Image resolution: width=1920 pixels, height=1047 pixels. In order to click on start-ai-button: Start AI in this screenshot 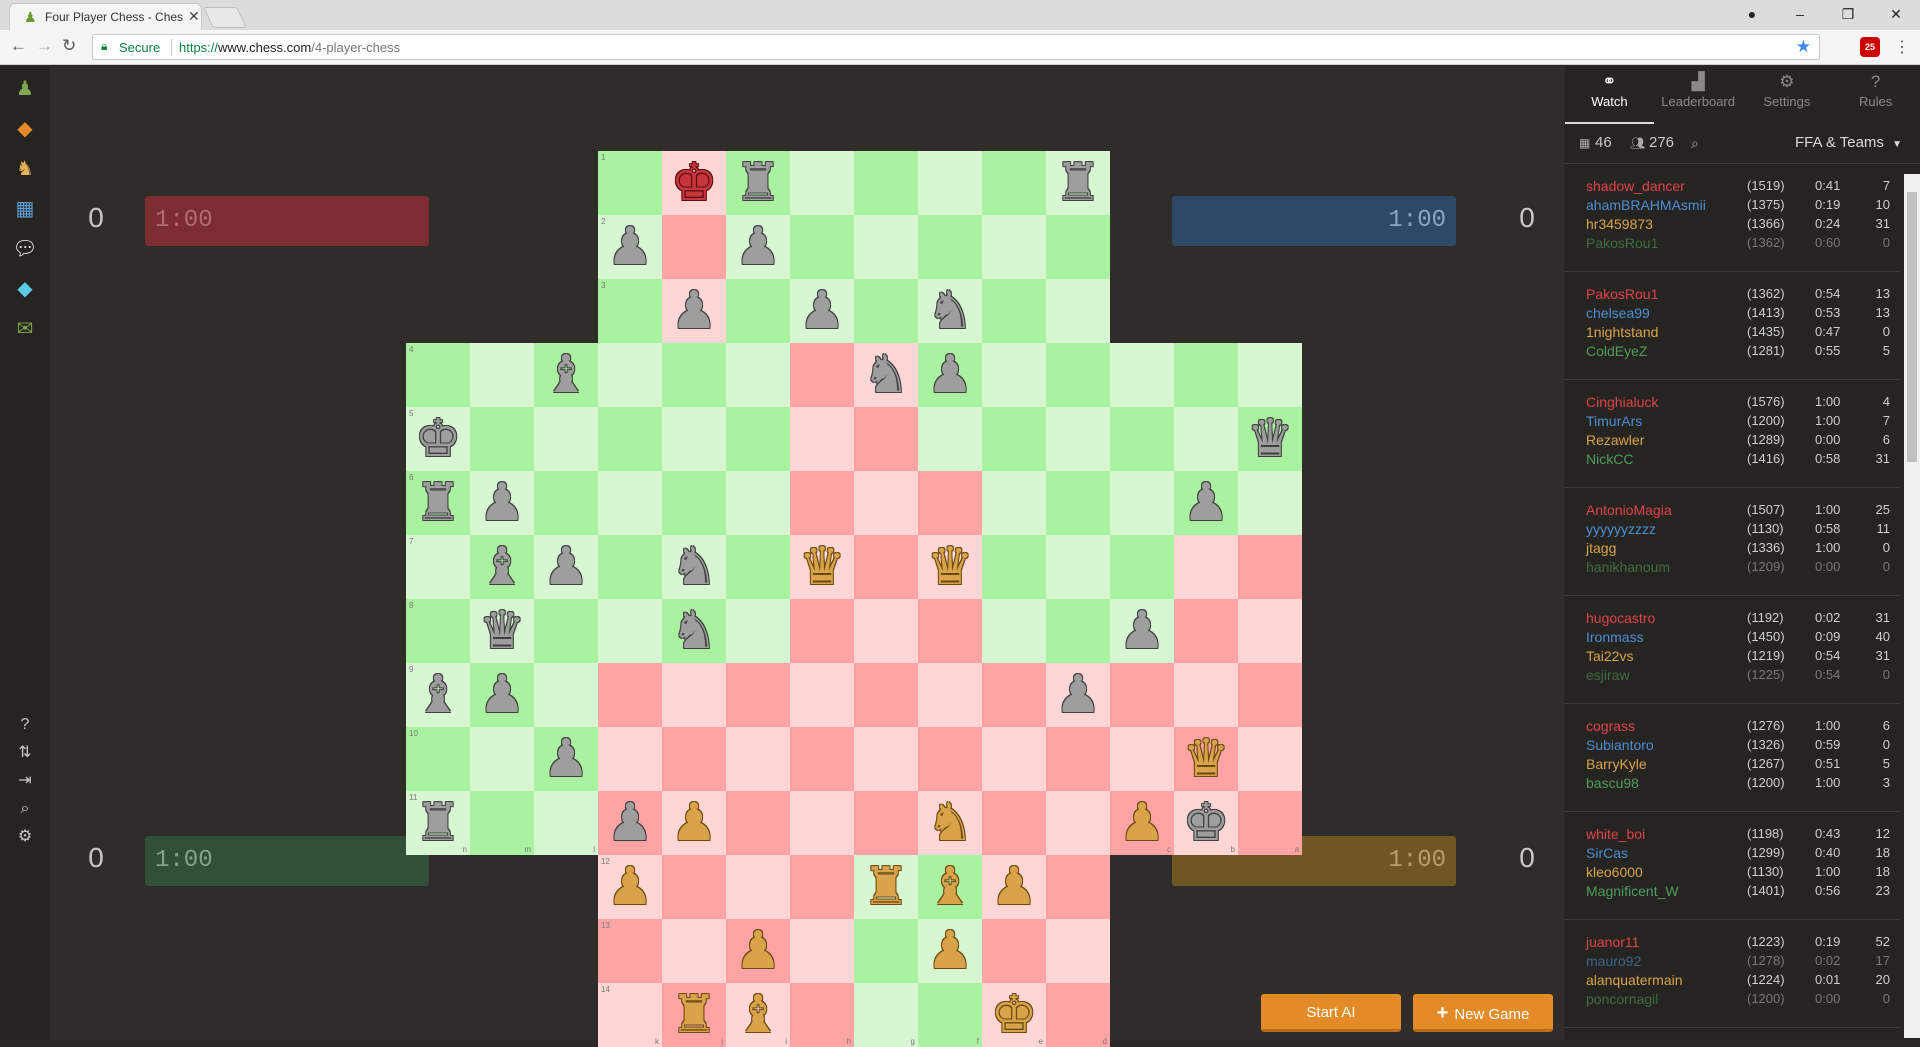, I will do `click(1331, 1013)`.